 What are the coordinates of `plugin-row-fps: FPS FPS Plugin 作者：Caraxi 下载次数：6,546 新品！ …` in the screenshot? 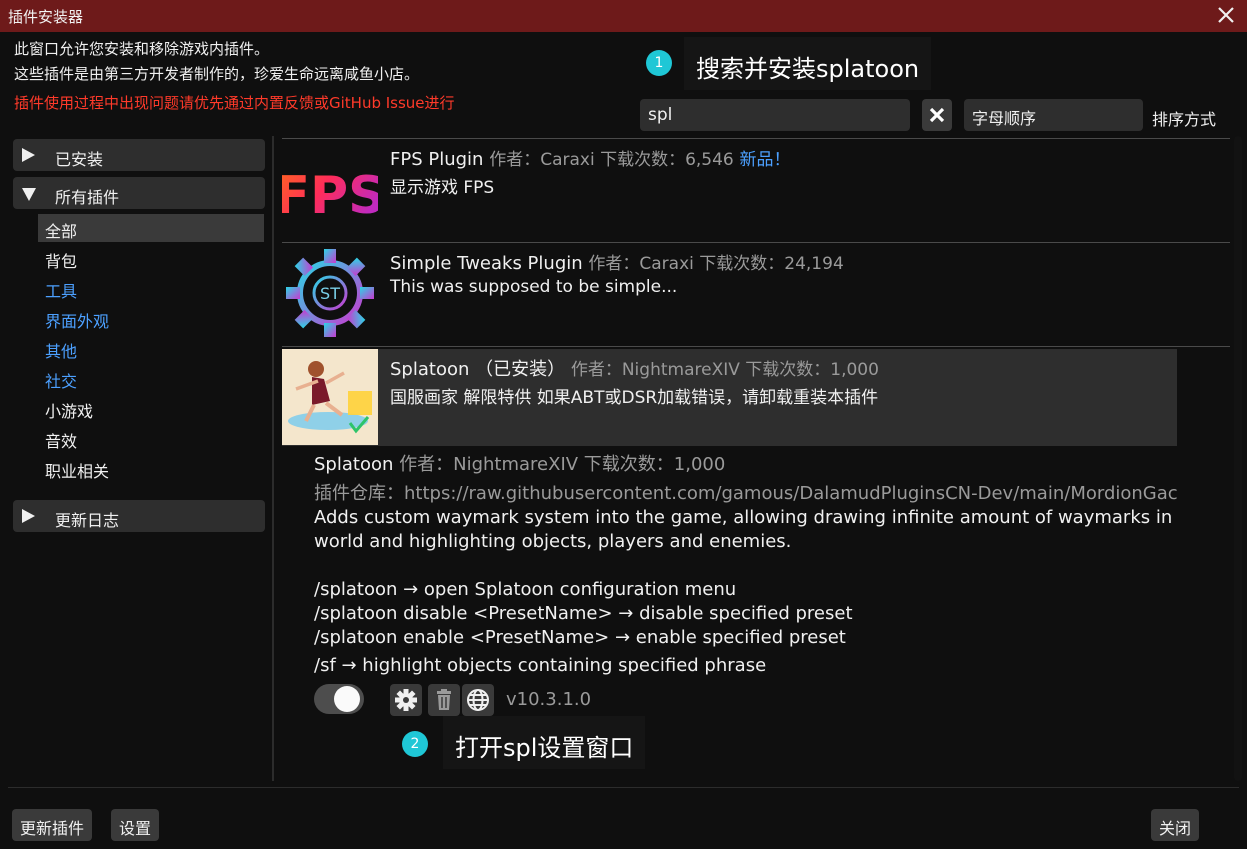 It's located at (756, 190).